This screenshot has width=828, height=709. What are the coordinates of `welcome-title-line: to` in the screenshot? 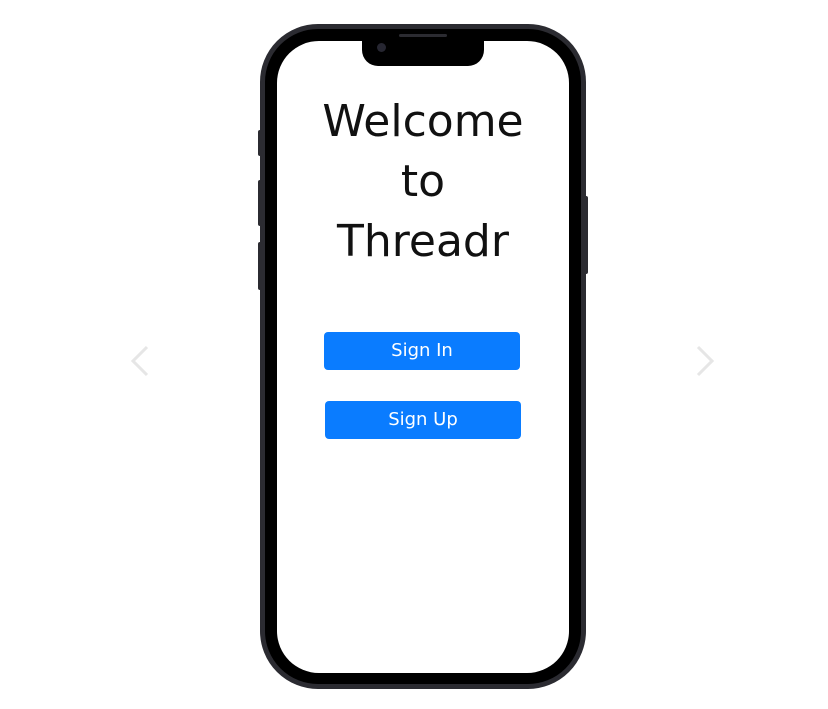 It's located at (423, 181).